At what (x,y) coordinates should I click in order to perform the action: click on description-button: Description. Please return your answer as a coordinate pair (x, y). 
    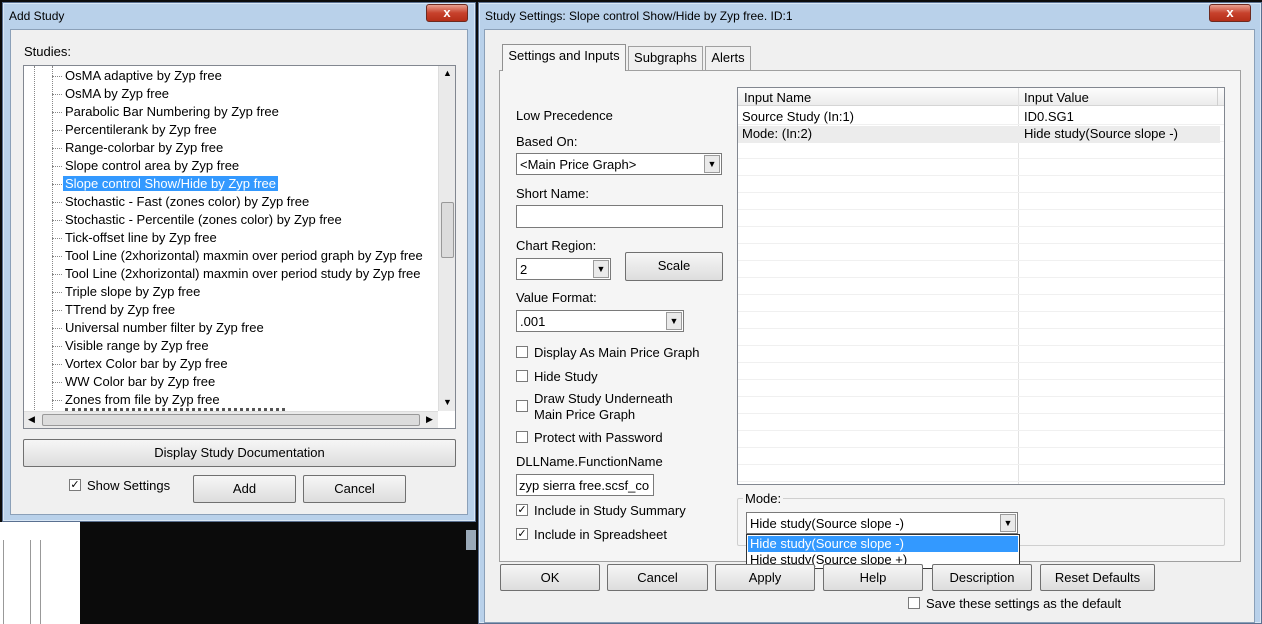
    Looking at the image, I should click on (982, 577).